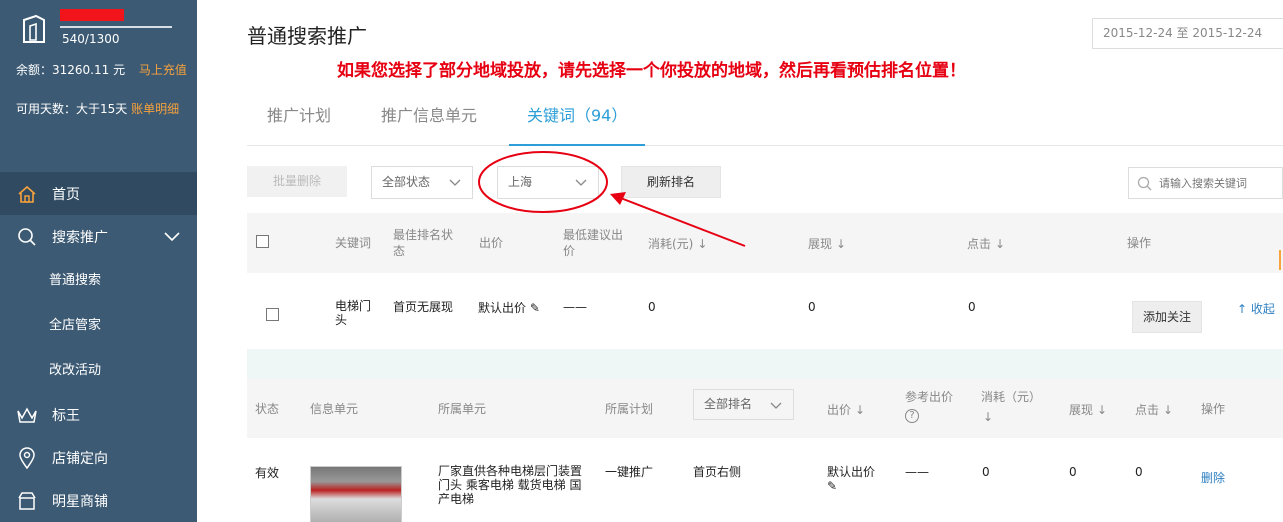 The image size is (1283, 522). I want to click on sidebar-item-label: 首页, so click(66, 194).